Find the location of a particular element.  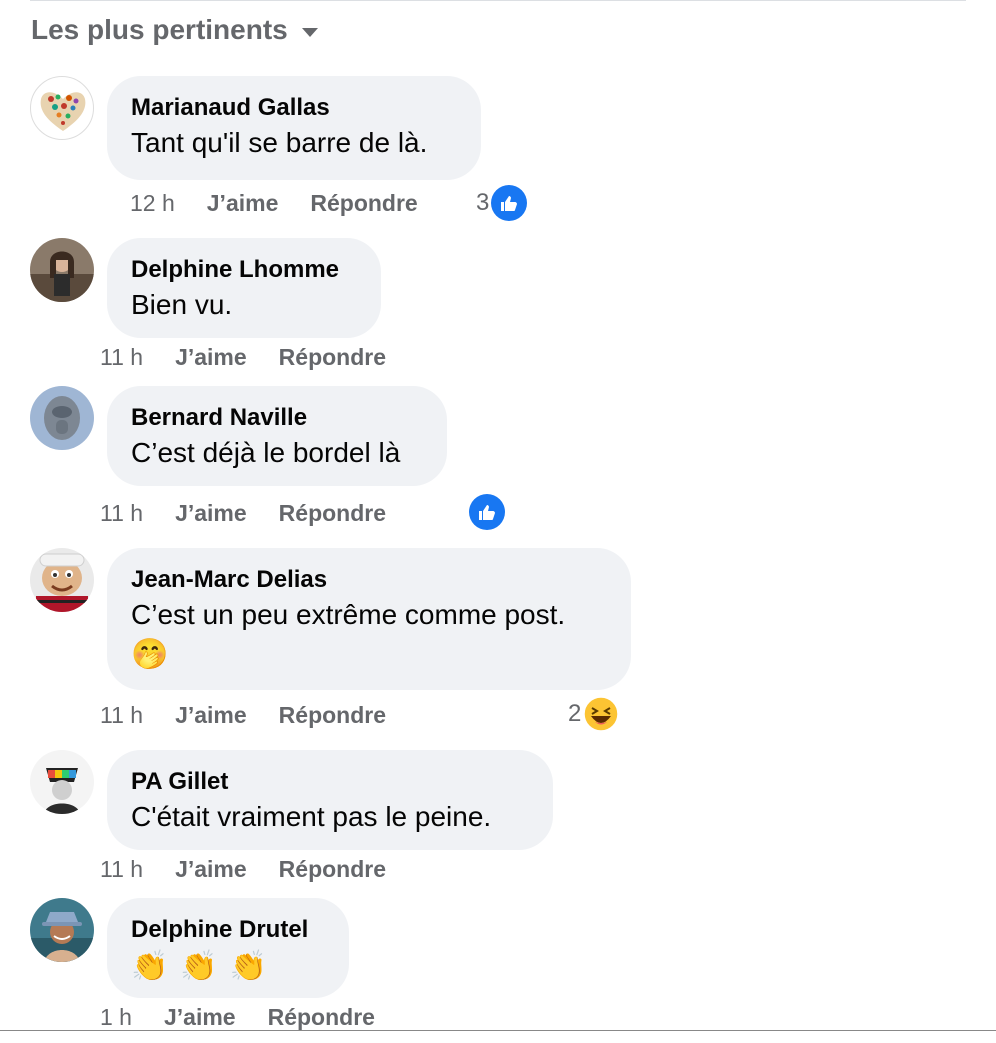

comment-time: 1 h is located at coordinates (116, 1017).